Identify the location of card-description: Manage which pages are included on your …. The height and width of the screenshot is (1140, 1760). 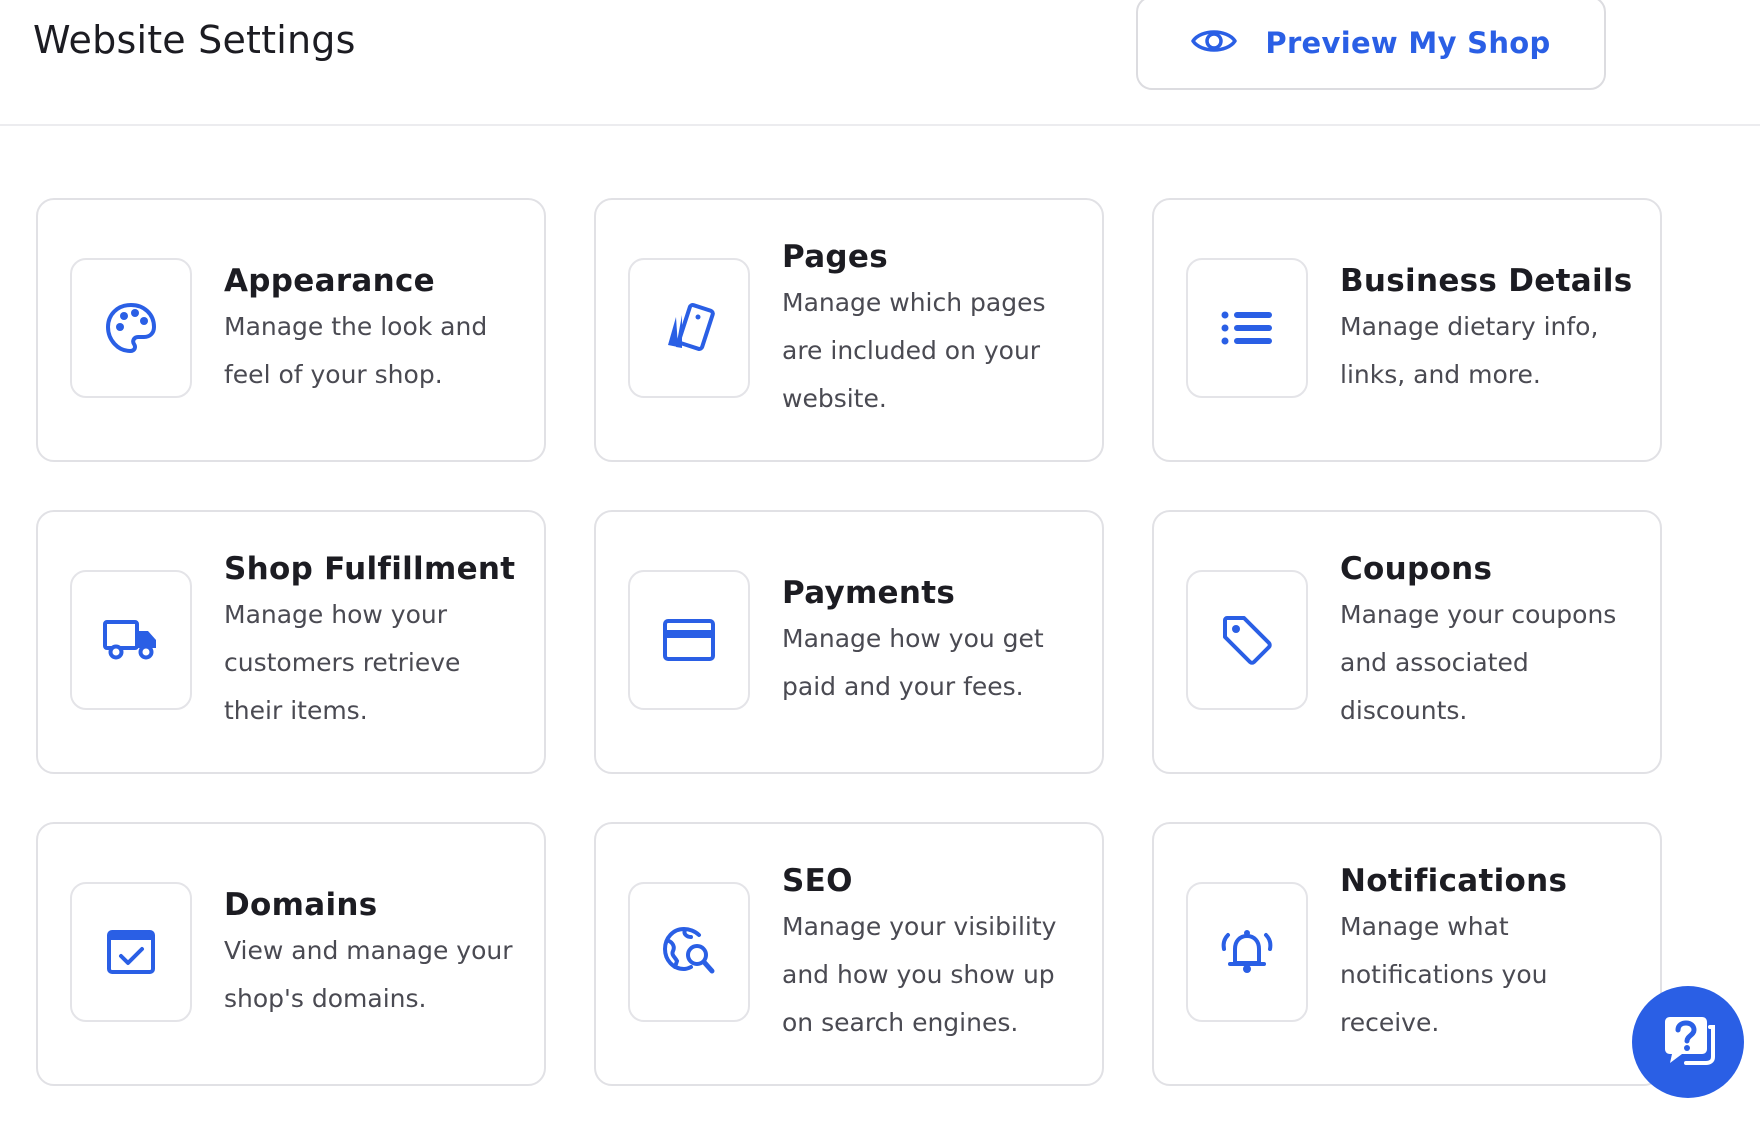
(914, 350).